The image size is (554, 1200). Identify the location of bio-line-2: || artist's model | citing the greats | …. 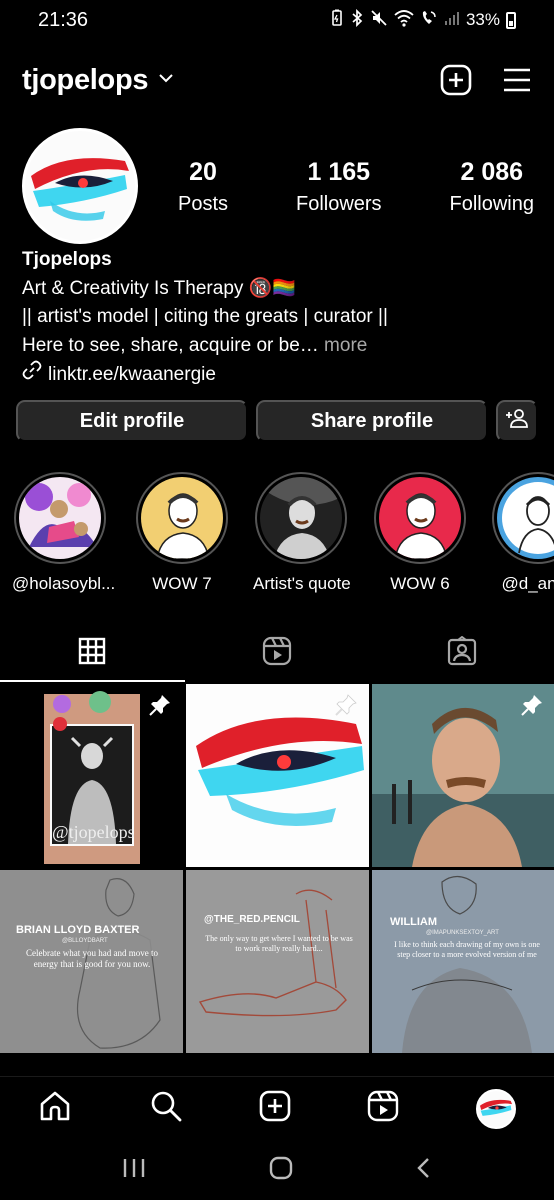
(205, 316).